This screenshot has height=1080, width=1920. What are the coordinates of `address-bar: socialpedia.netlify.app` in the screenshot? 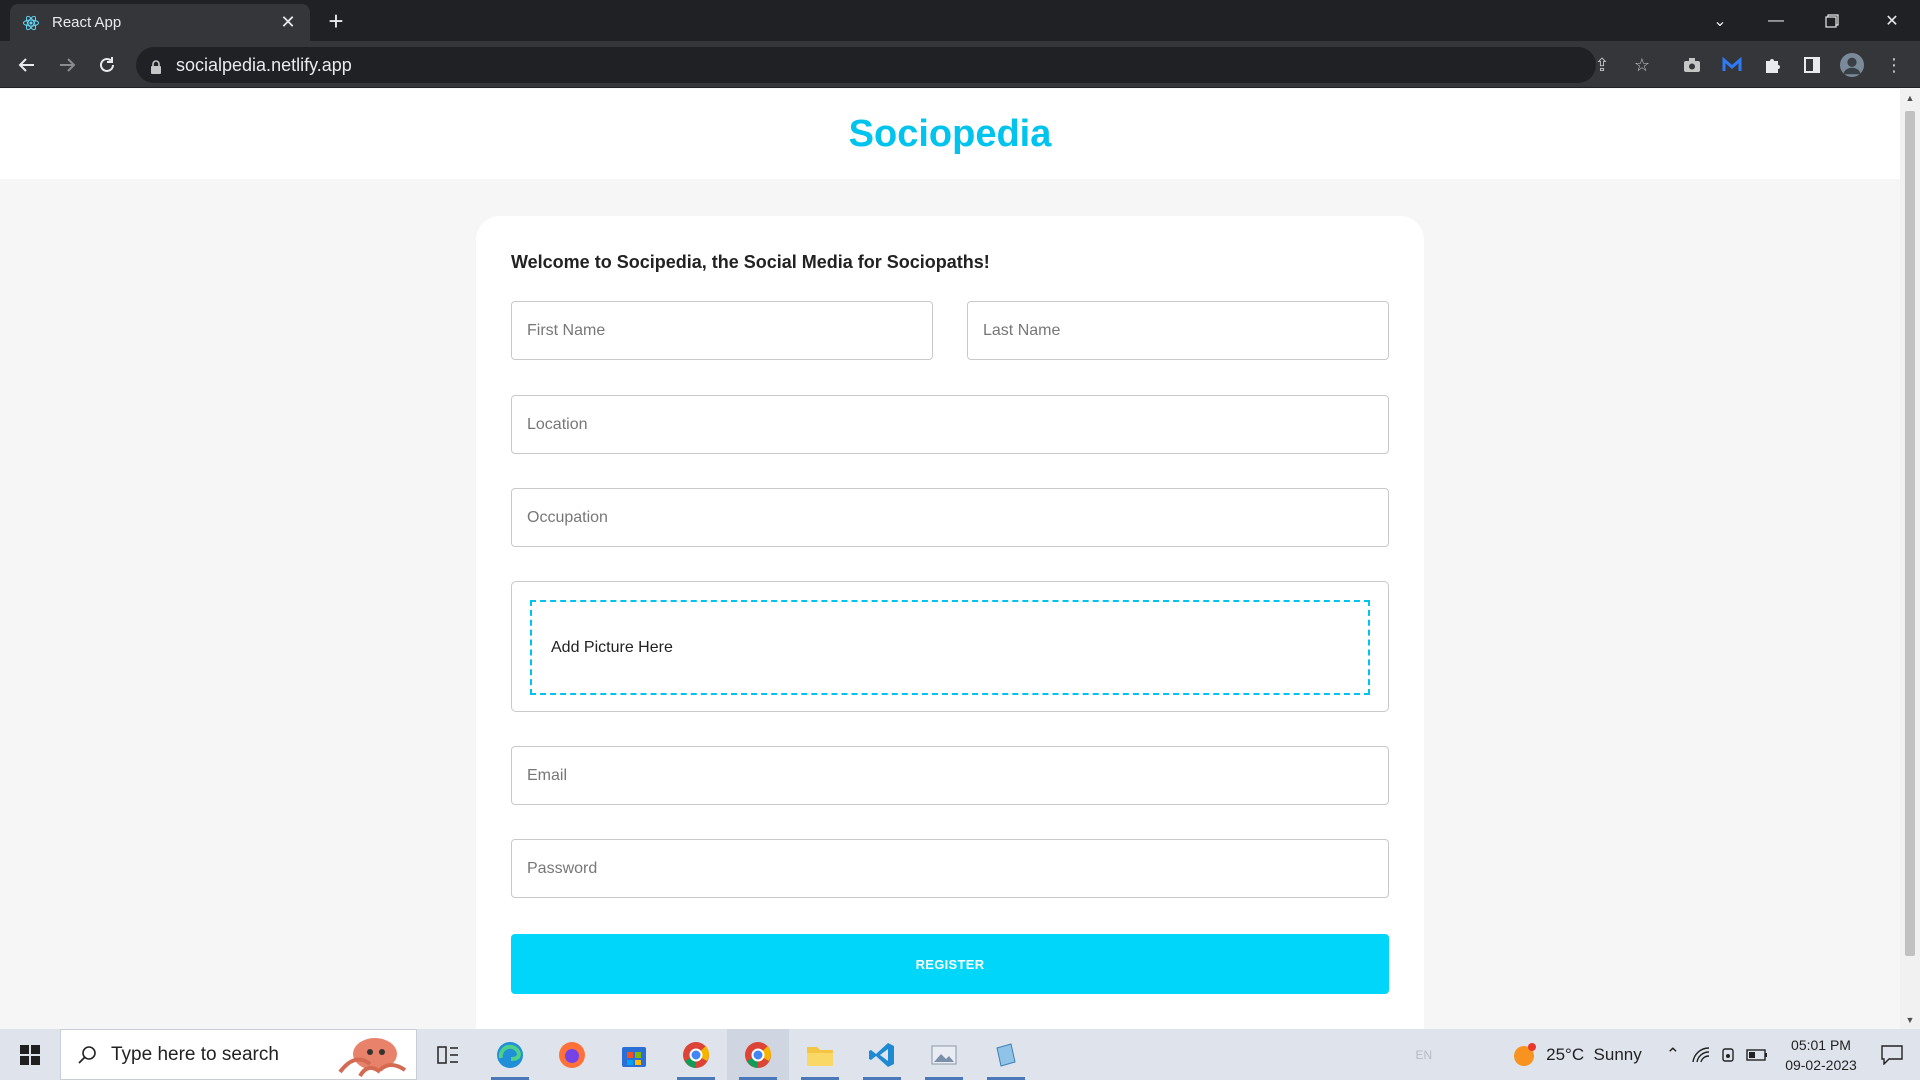 It's located at (866, 65).